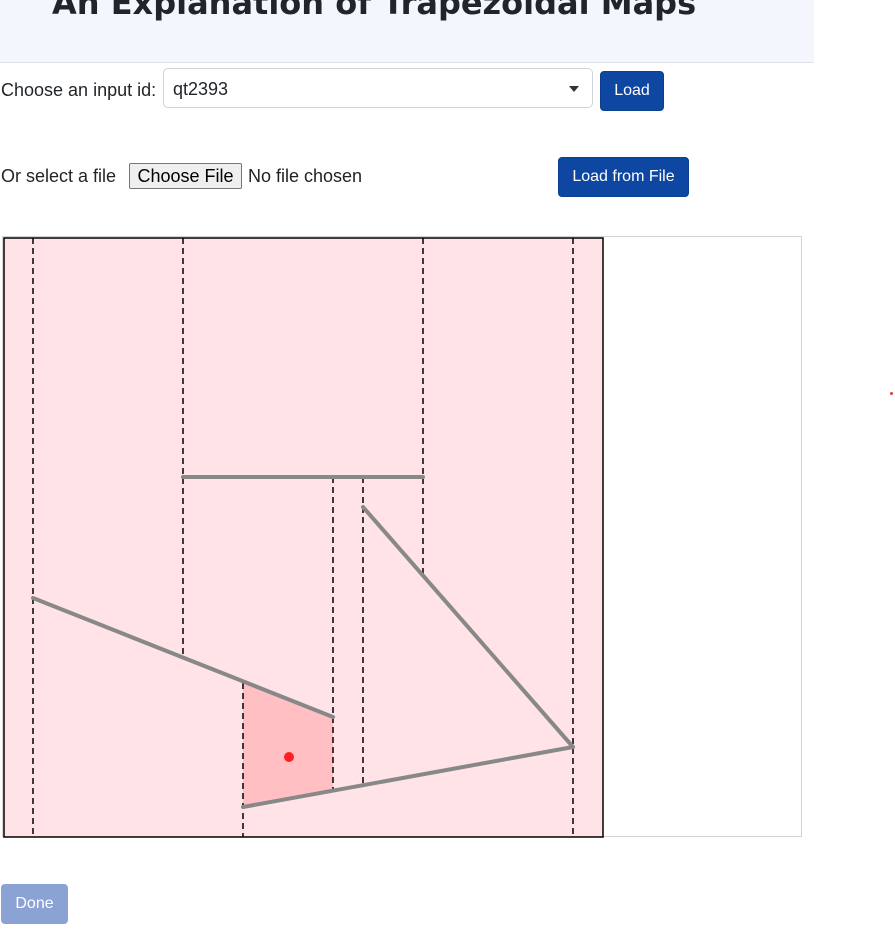  Describe the element at coordinates (632, 91) in the screenshot. I see `load-button: Load` at that location.